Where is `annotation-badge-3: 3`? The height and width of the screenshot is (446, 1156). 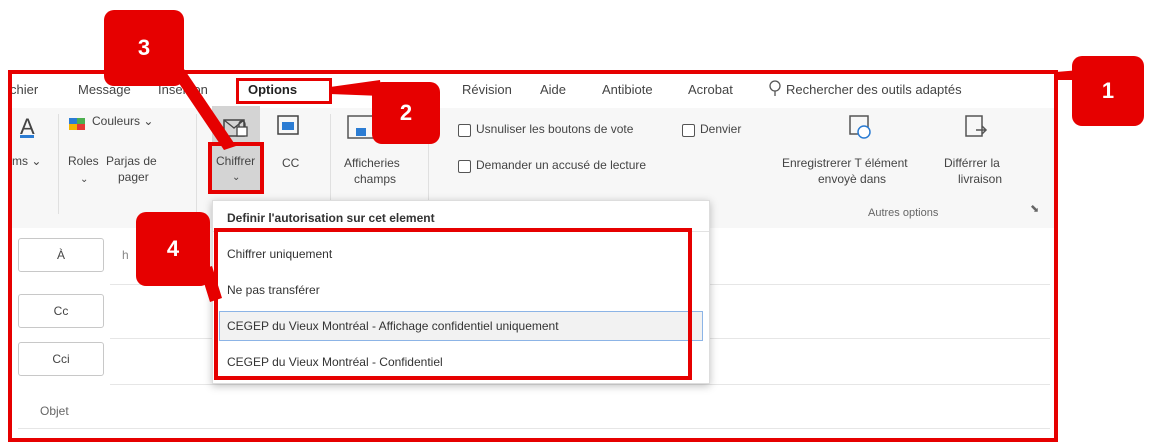
annotation-badge-3: 3 is located at coordinates (144, 48).